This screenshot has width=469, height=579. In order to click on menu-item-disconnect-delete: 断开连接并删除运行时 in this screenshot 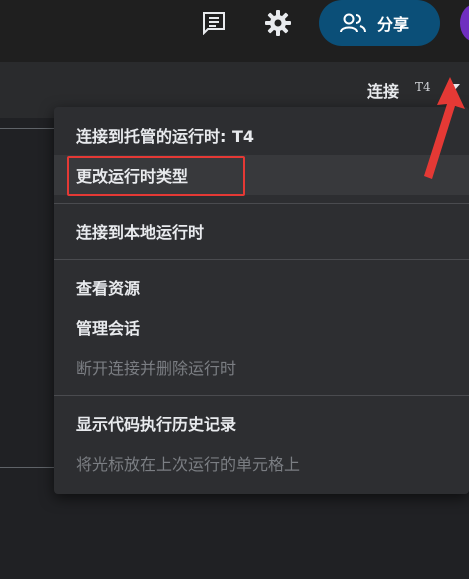, I will do `click(261, 367)`.